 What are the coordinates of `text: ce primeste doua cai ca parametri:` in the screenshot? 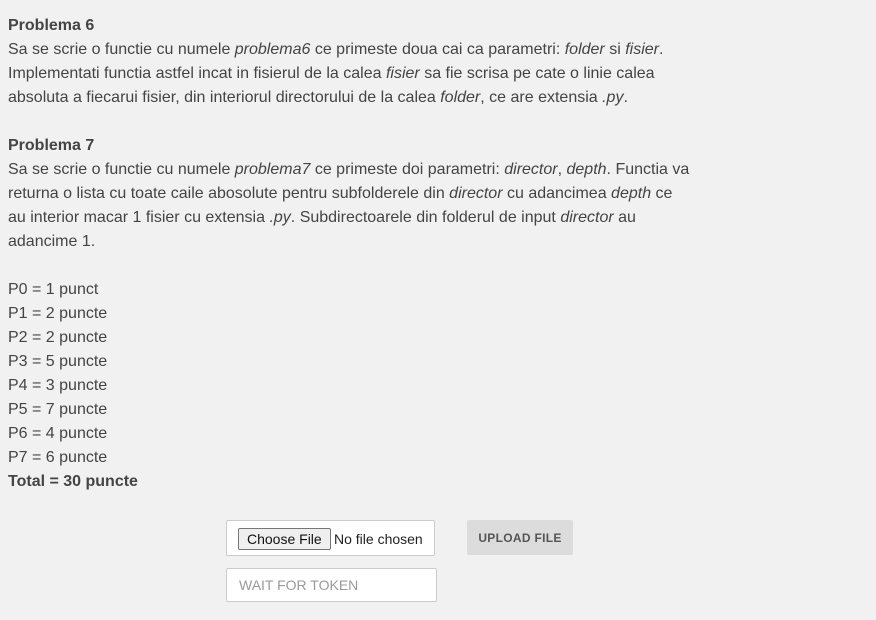 It's located at (437, 49).